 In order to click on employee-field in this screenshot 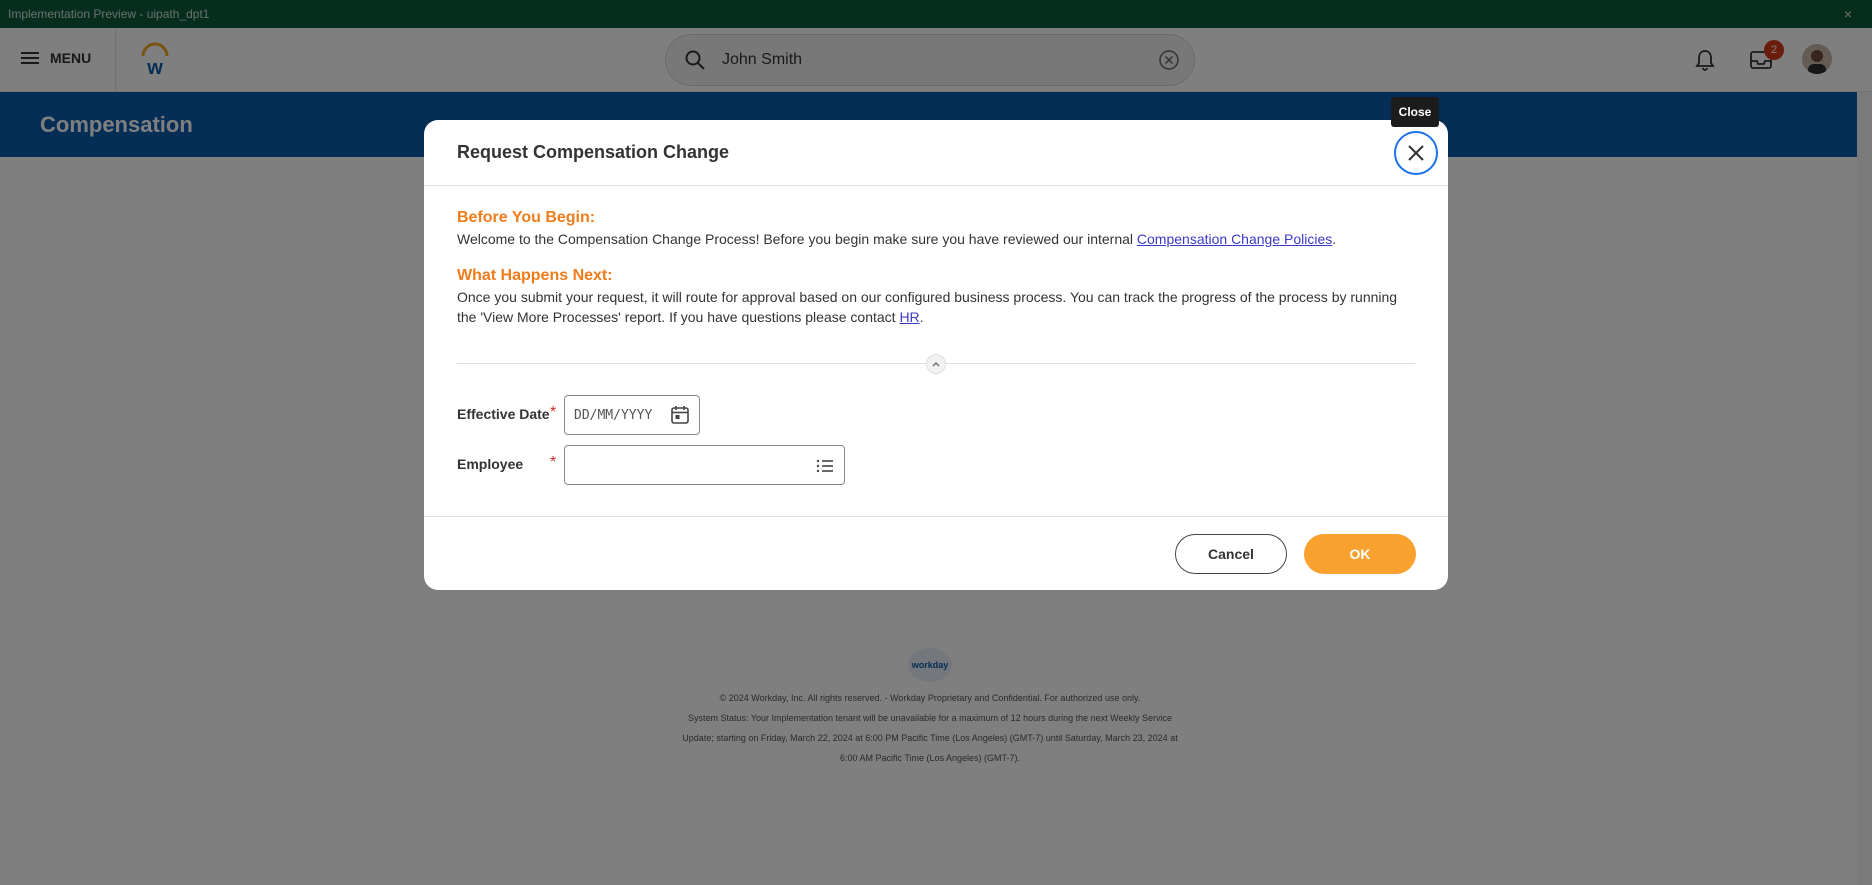, I will do `click(704, 465)`.